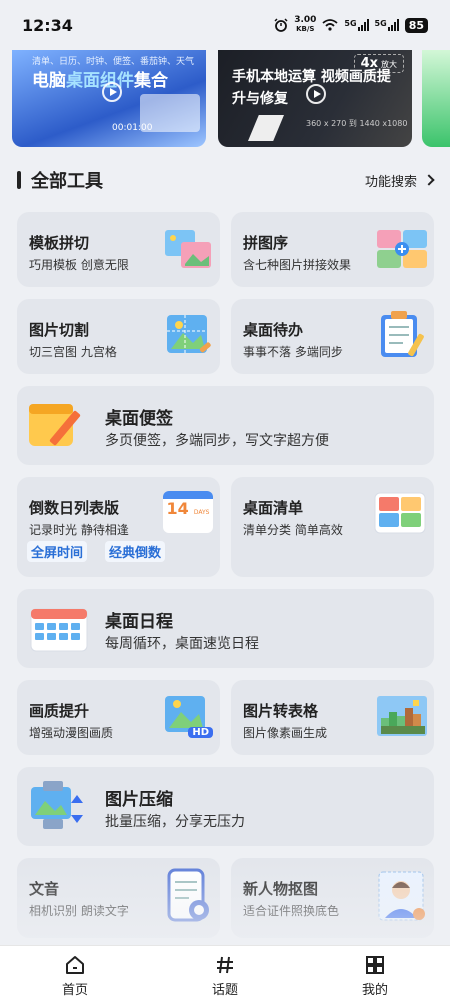 The height and width of the screenshot is (1005, 450). I want to click on arrow-shape-icon, so click(266, 128).